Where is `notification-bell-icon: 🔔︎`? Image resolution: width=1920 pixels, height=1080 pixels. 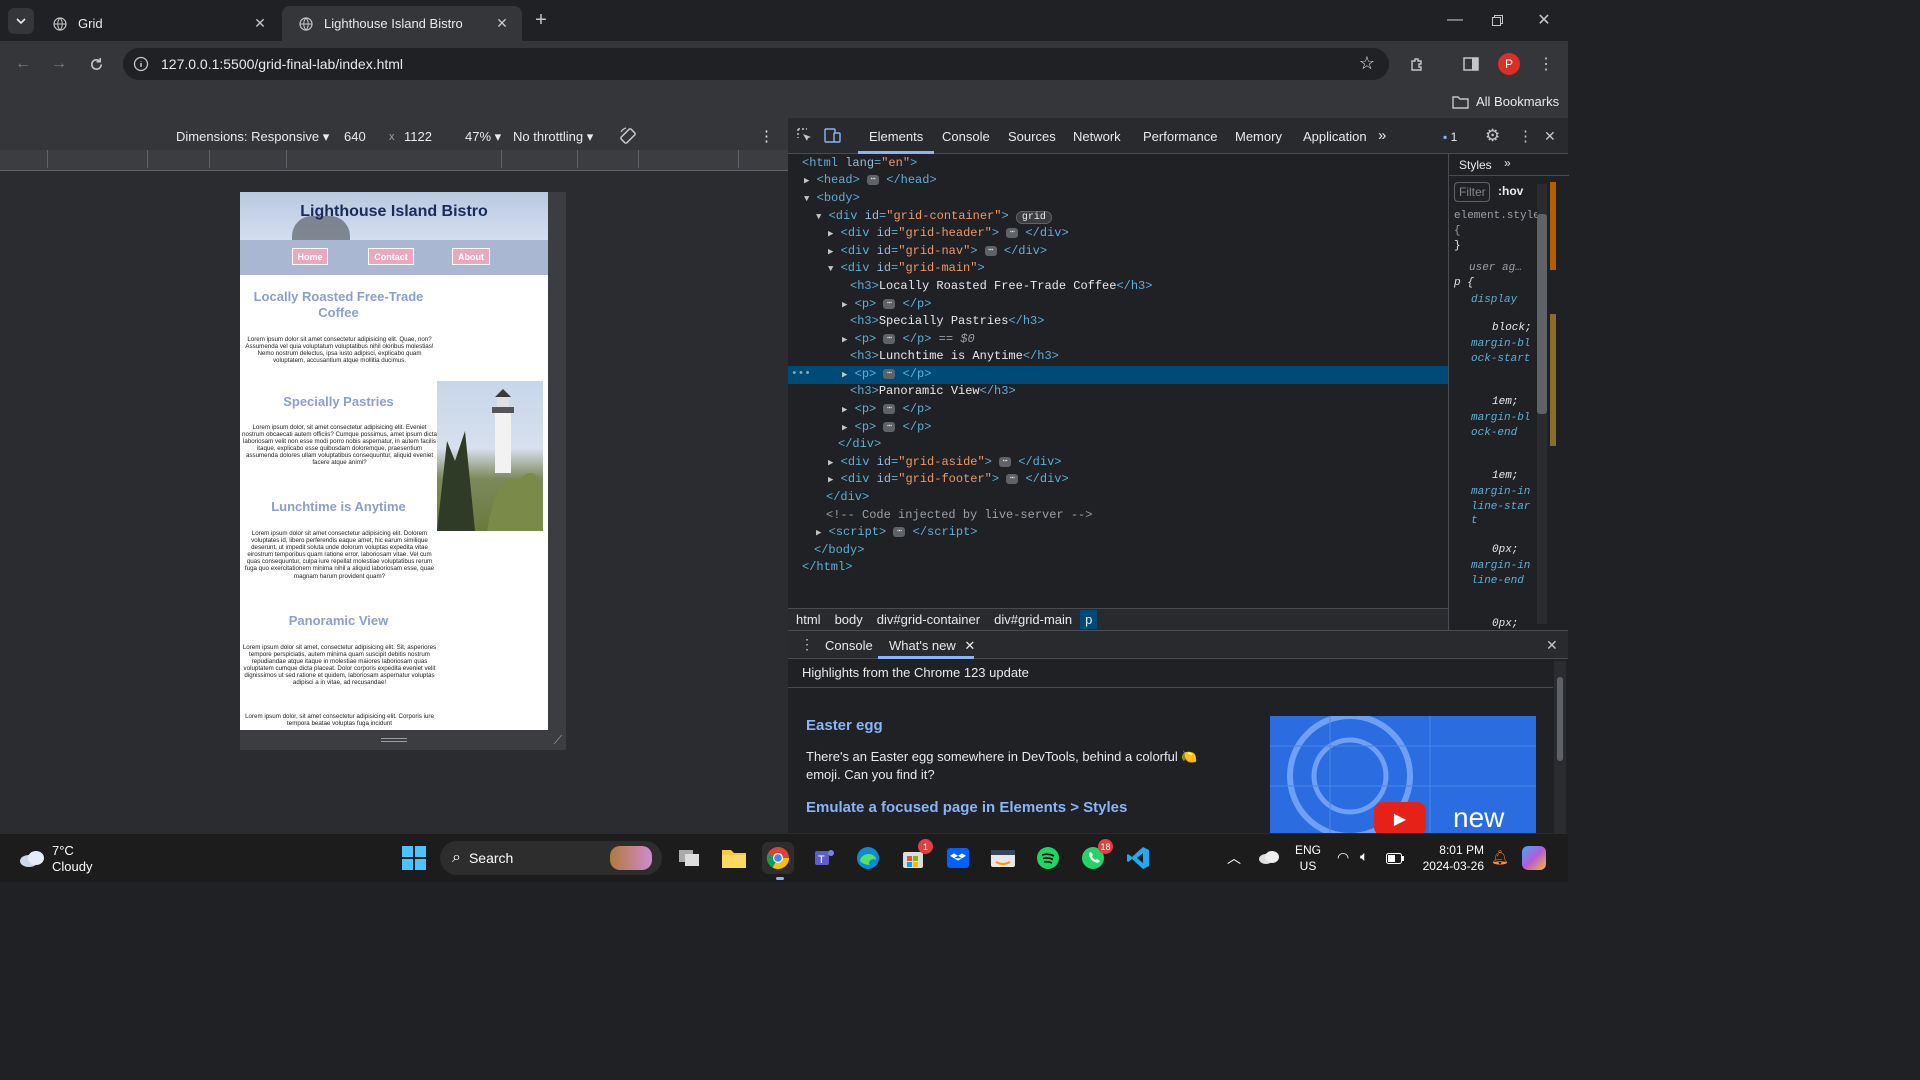 notification-bell-icon: 🔔︎ is located at coordinates (1500, 857).